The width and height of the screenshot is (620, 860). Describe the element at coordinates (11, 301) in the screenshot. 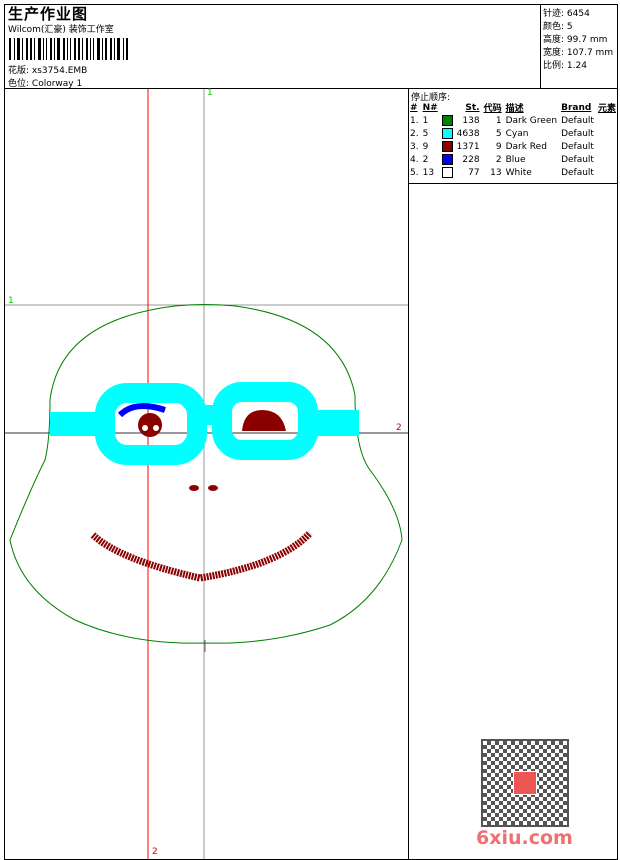

I see `axis-label-left: 1` at that location.